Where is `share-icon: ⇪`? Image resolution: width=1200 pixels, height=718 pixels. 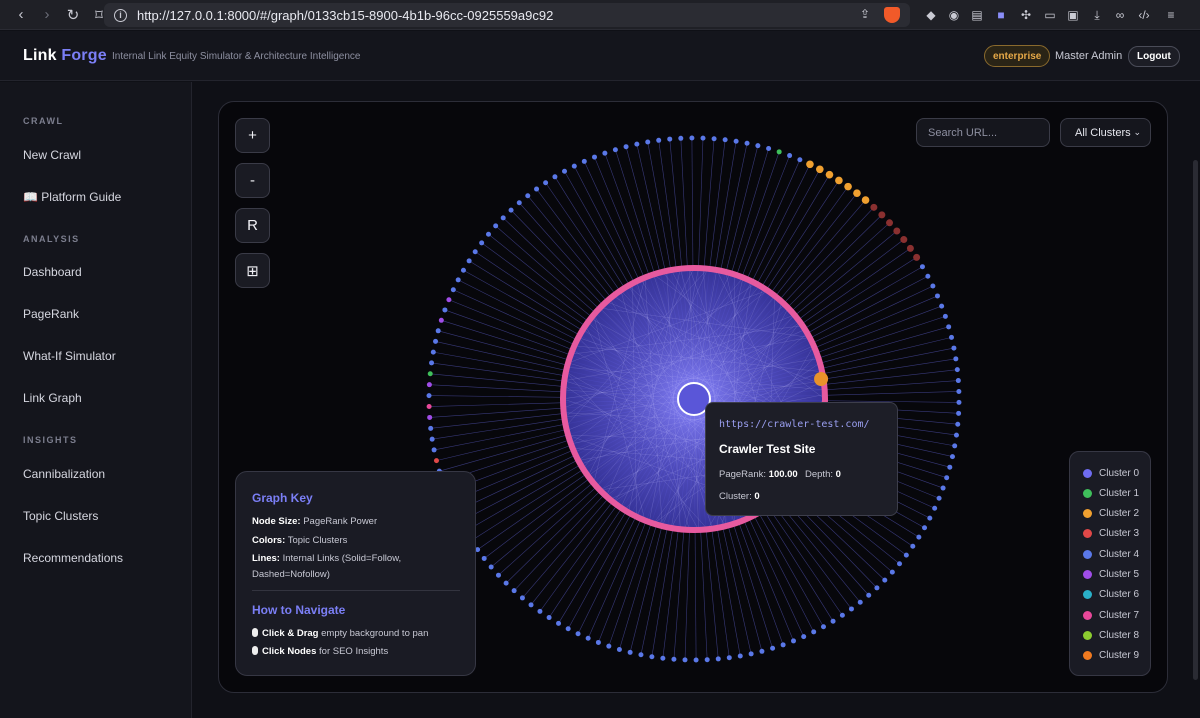
share-icon: ⇪ is located at coordinates (868, 15).